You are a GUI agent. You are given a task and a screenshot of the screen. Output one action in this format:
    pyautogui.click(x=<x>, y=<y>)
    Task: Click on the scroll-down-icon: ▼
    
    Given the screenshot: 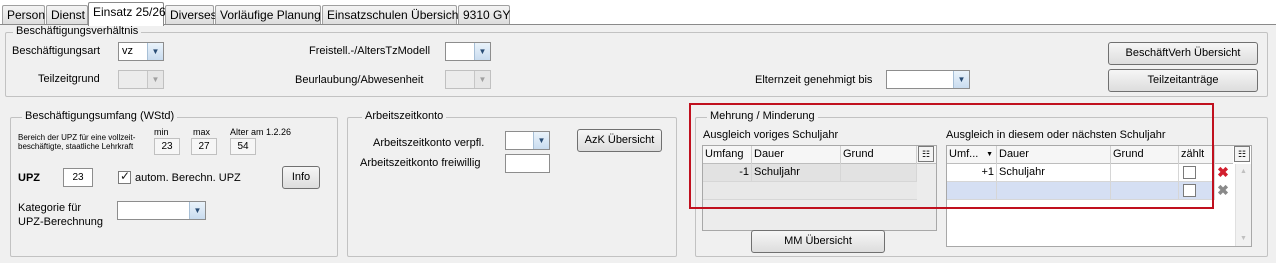 What is the action you would take?
    pyautogui.click(x=1243, y=238)
    